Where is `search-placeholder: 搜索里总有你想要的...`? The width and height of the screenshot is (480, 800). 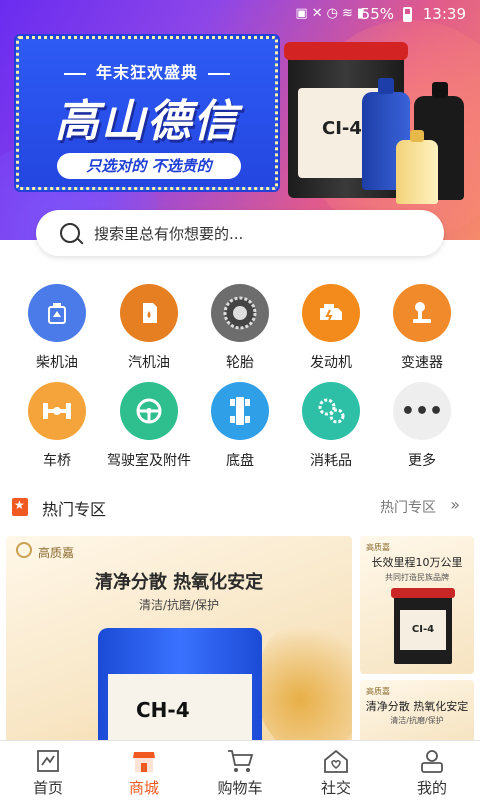
search-placeholder: 搜索里总有你想要的... is located at coordinates (169, 234).